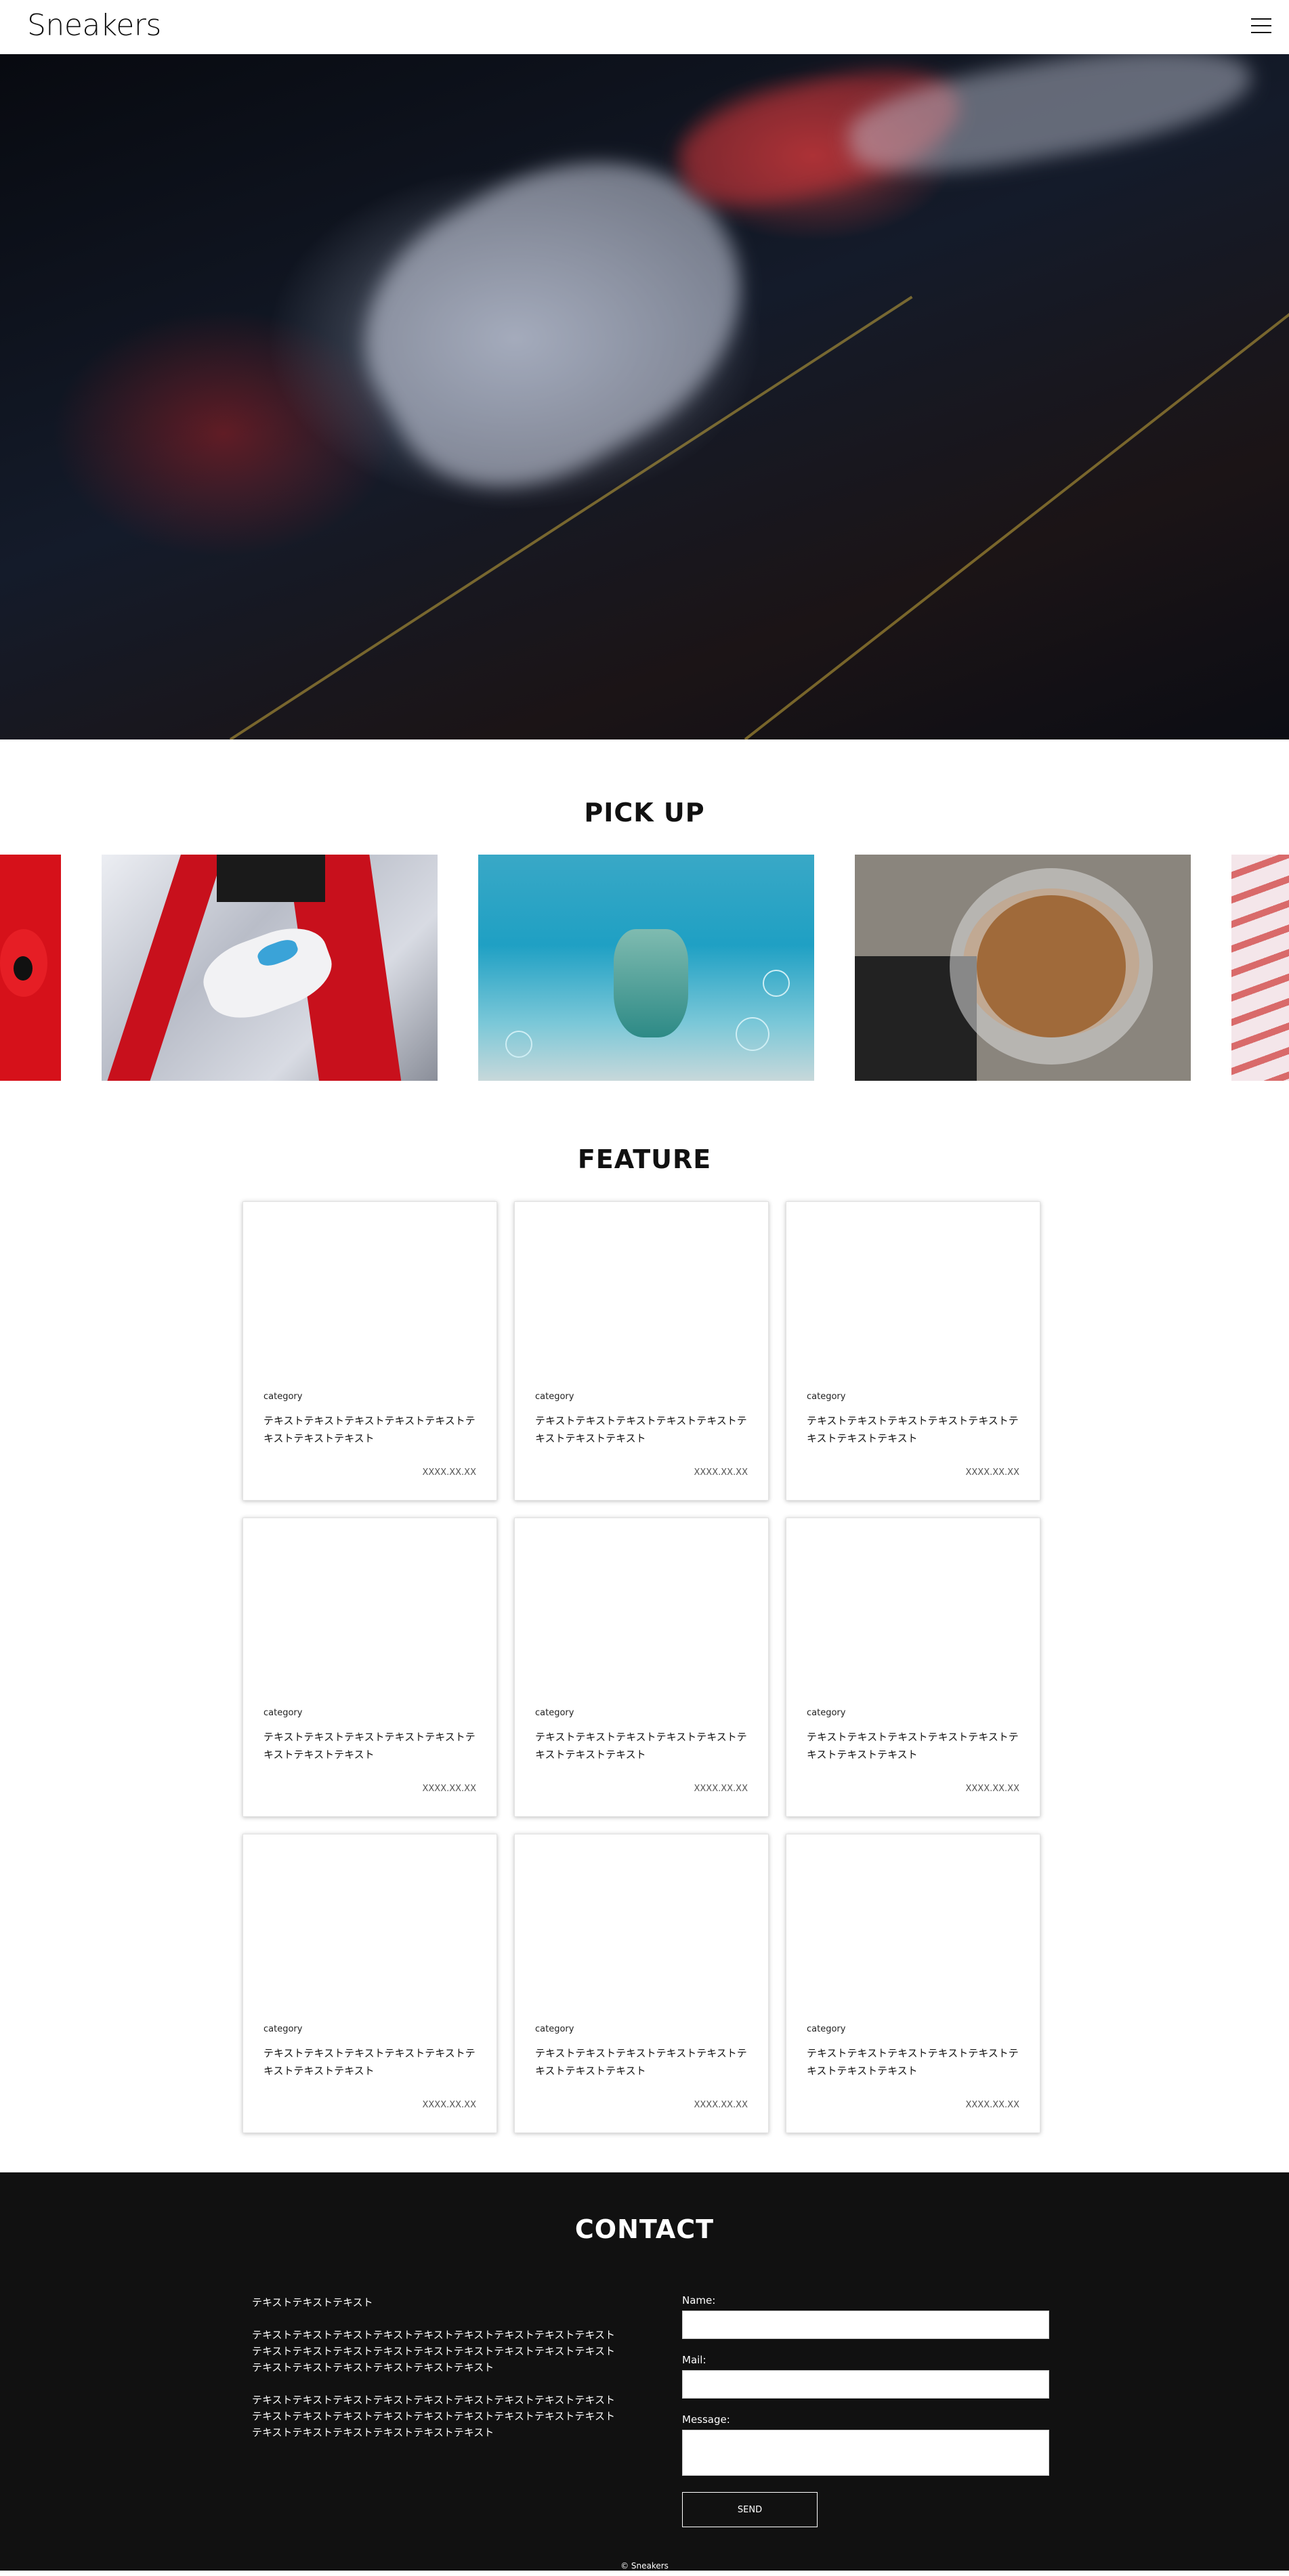 The image size is (1289, 2576). I want to click on mail-input, so click(865, 2384).